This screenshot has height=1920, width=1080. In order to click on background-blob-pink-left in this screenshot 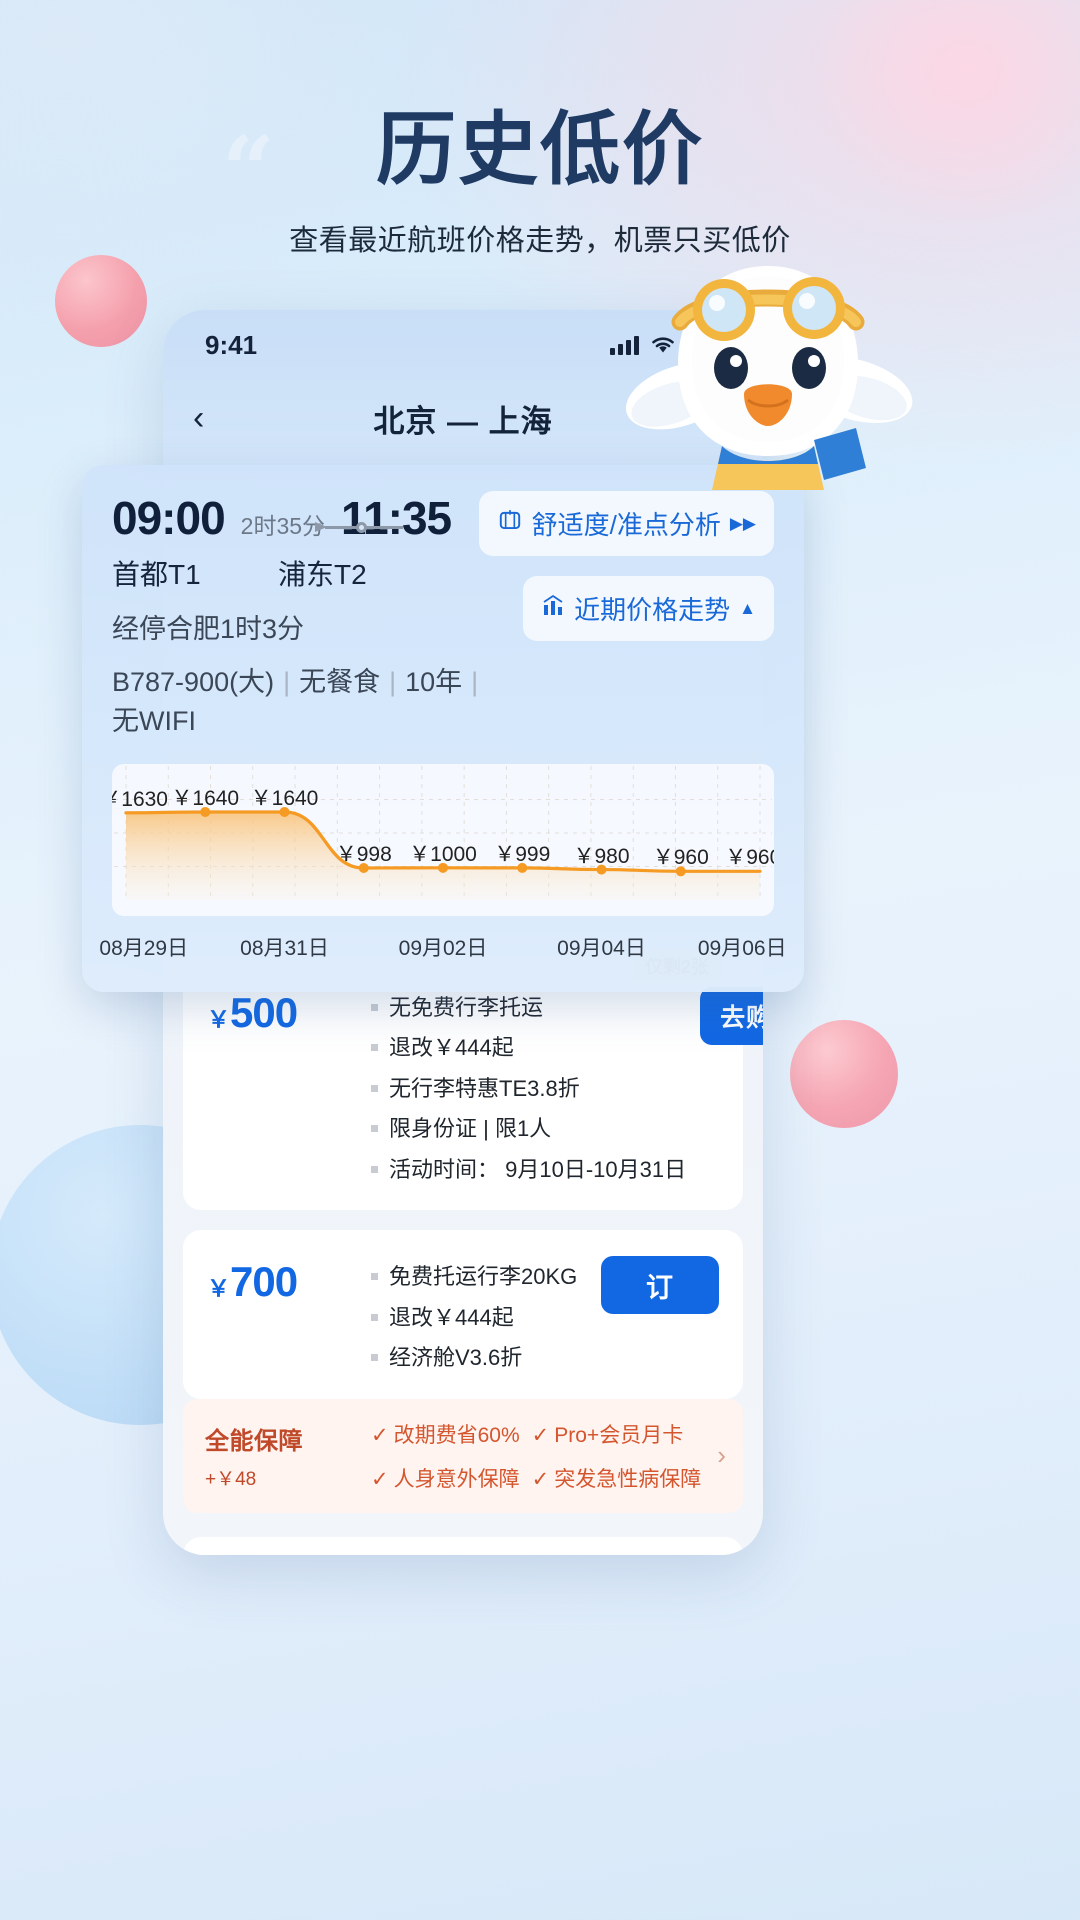, I will do `click(101, 301)`.